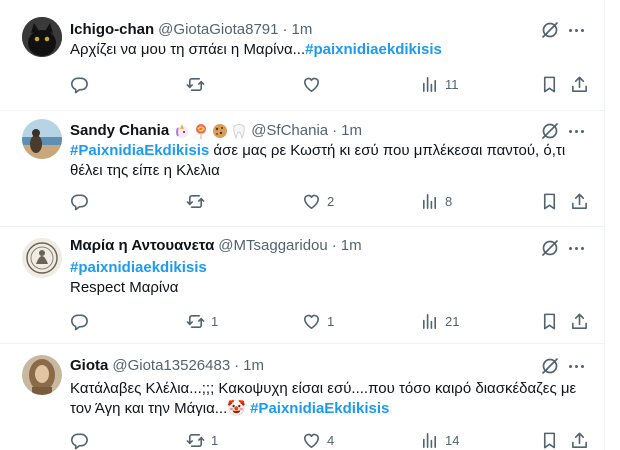 Image resolution: width=620 pixels, height=450 pixels. I want to click on retweet-icon, so click(195, 440).